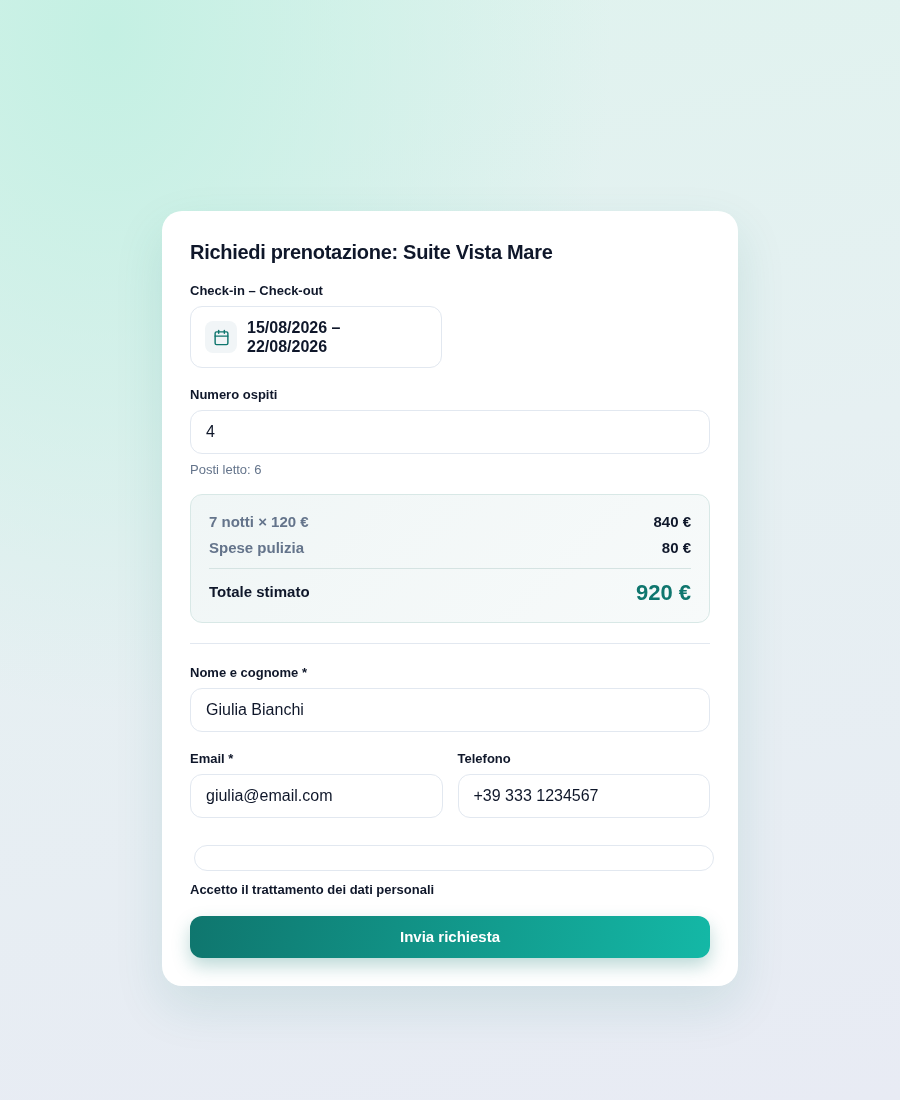 This screenshot has height=1100, width=900. Describe the element at coordinates (676, 547) in the screenshot. I see `price-line-amount: 80 €` at that location.